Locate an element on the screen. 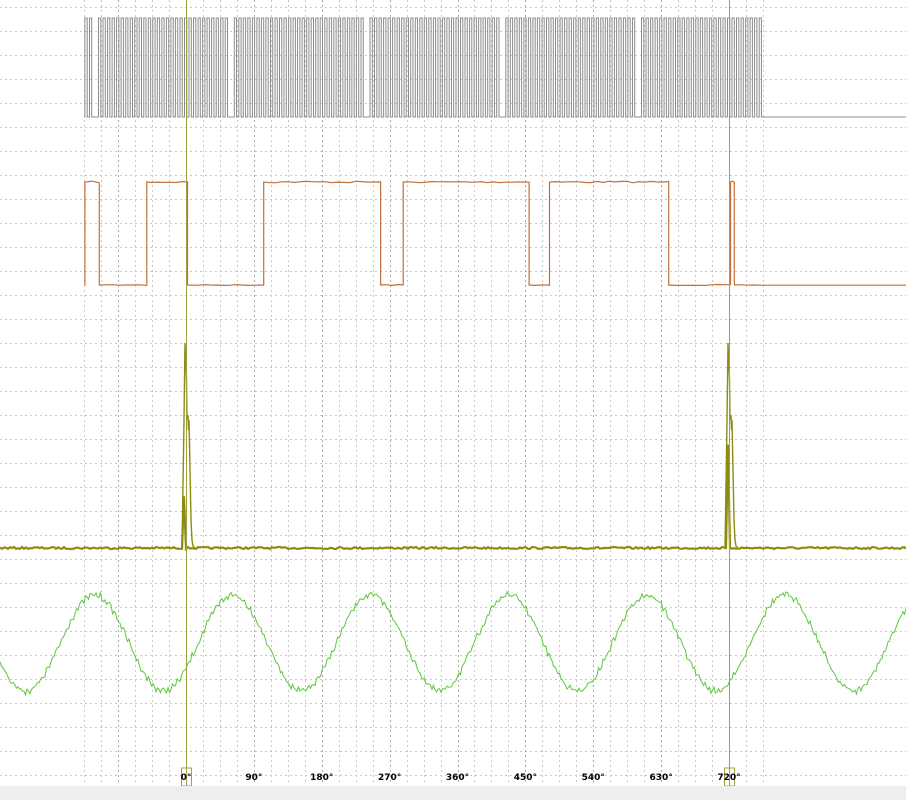 Image resolution: width=906 pixels, height=804 pixels. status-strip is located at coordinates (453, 793).